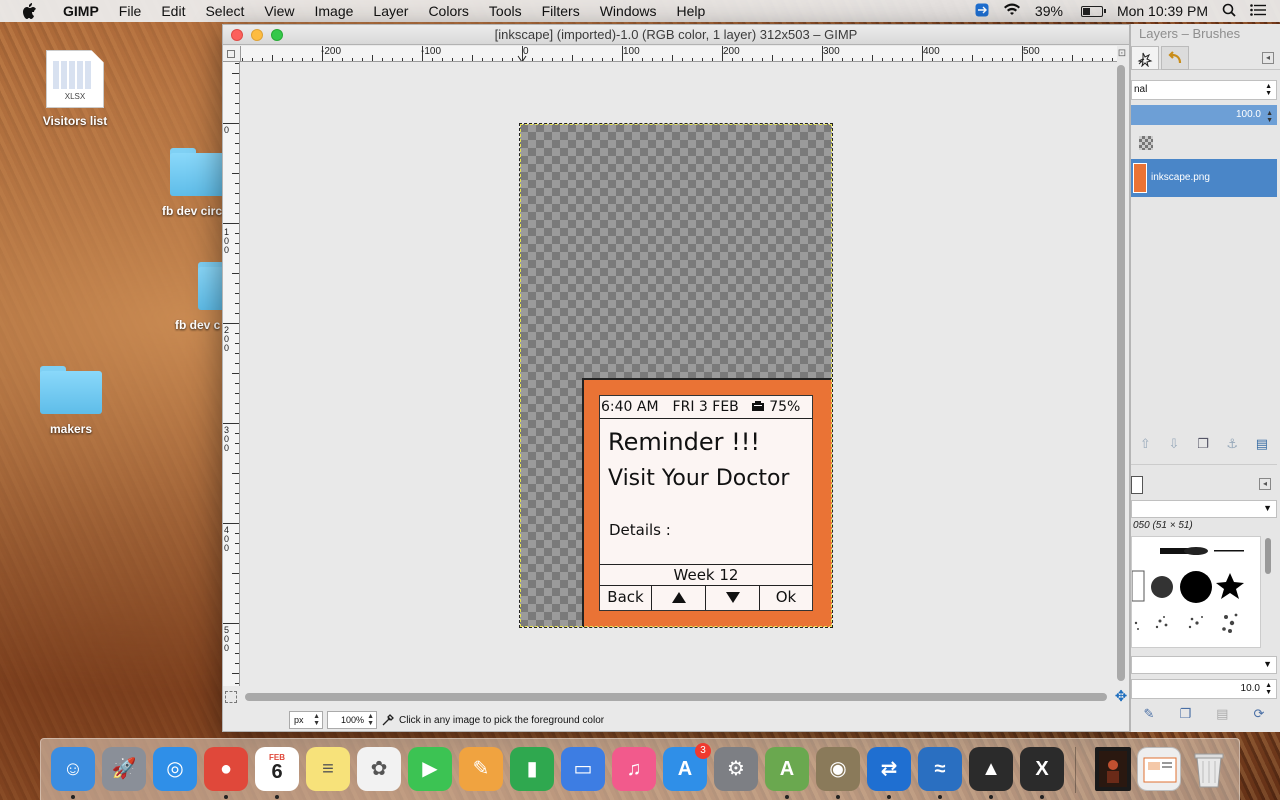 This screenshot has width=1280, height=800. I want to click on duplicate-brush-icon: ▤, so click(1222, 716).